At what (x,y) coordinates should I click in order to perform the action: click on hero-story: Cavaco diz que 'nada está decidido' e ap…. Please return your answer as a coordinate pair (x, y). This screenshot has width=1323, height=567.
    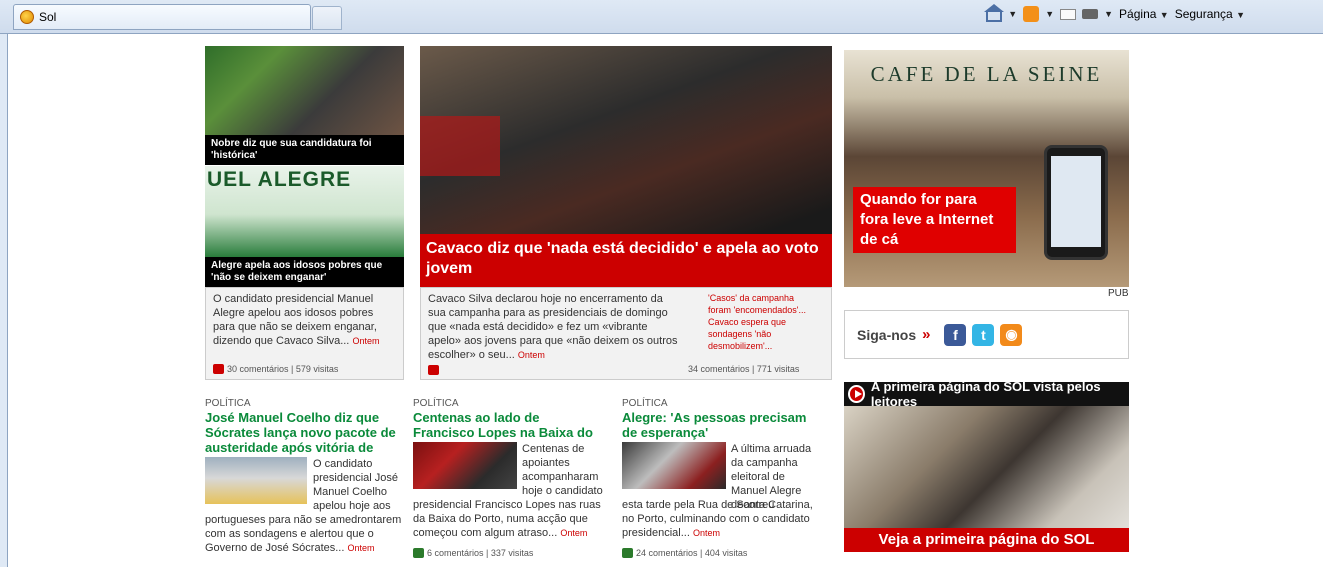
    Looking at the image, I should click on (626, 166).